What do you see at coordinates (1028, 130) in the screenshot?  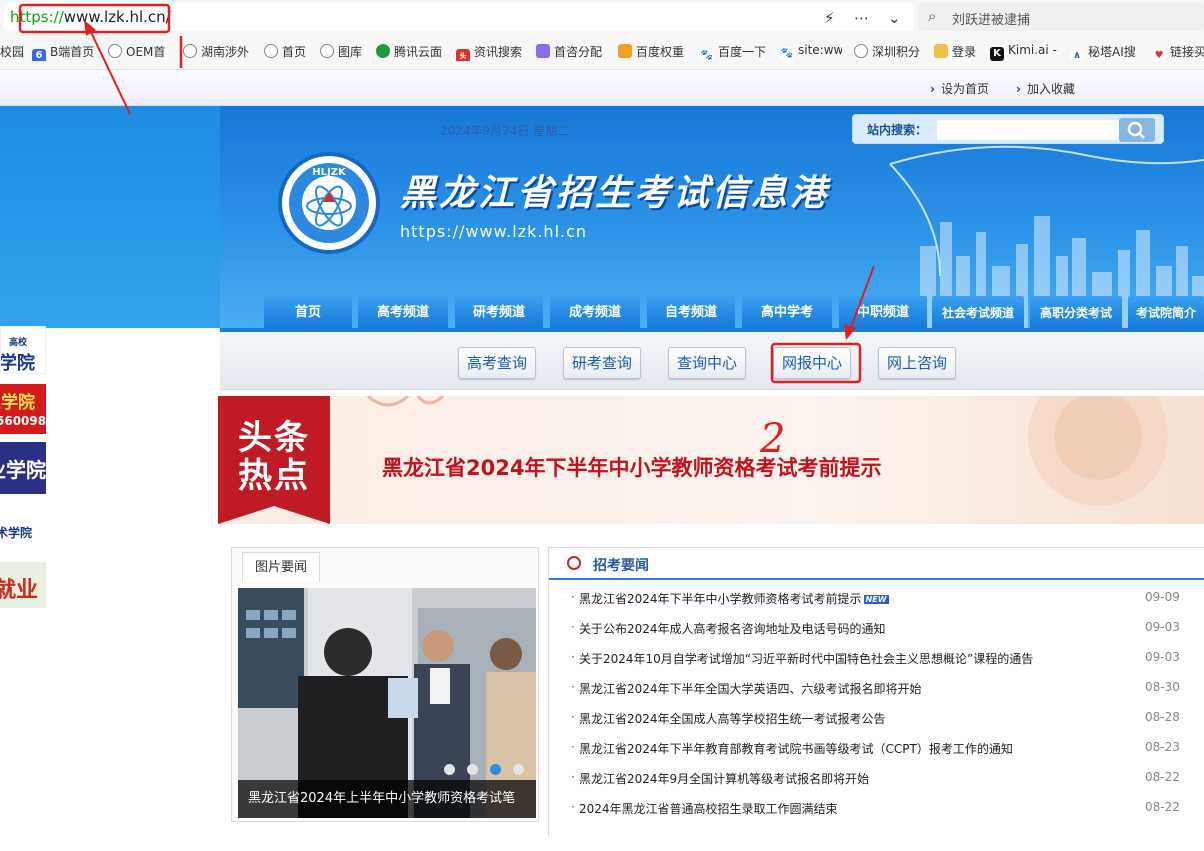 I see `site-search-input` at bounding box center [1028, 130].